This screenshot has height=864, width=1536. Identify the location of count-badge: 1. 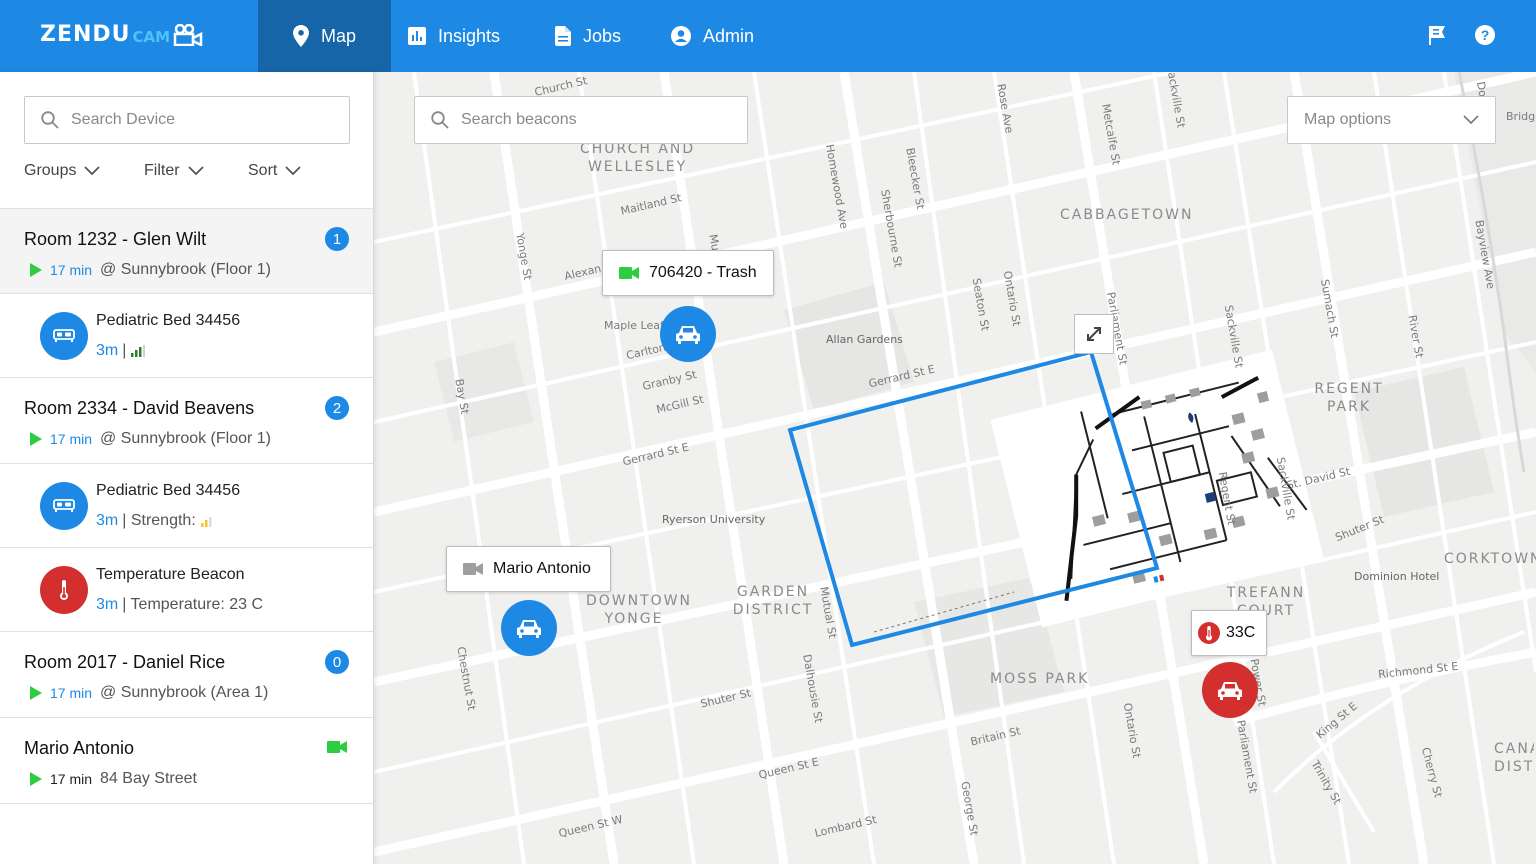
(337, 239).